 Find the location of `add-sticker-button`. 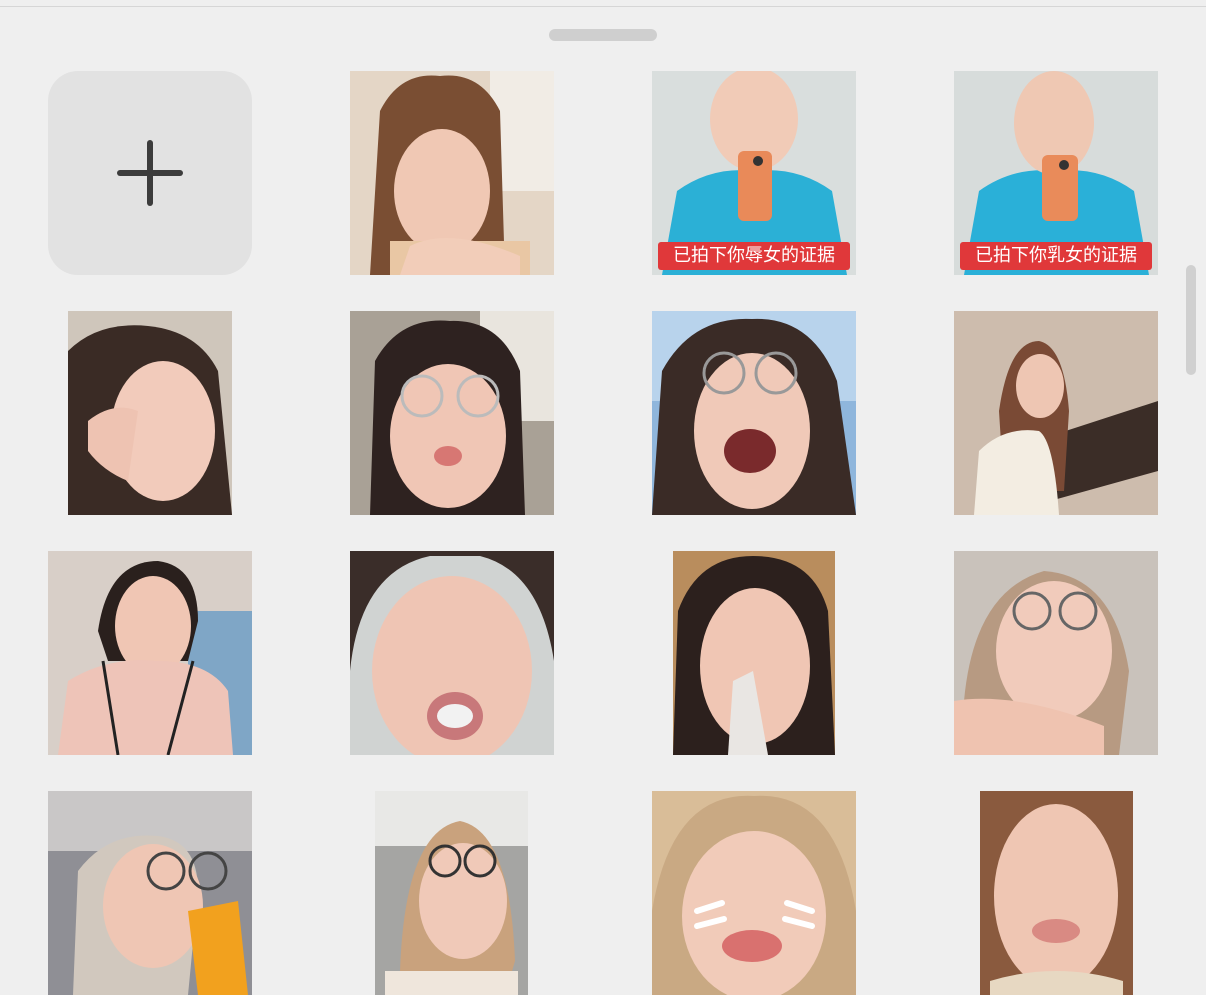

add-sticker-button is located at coordinates (150, 173).